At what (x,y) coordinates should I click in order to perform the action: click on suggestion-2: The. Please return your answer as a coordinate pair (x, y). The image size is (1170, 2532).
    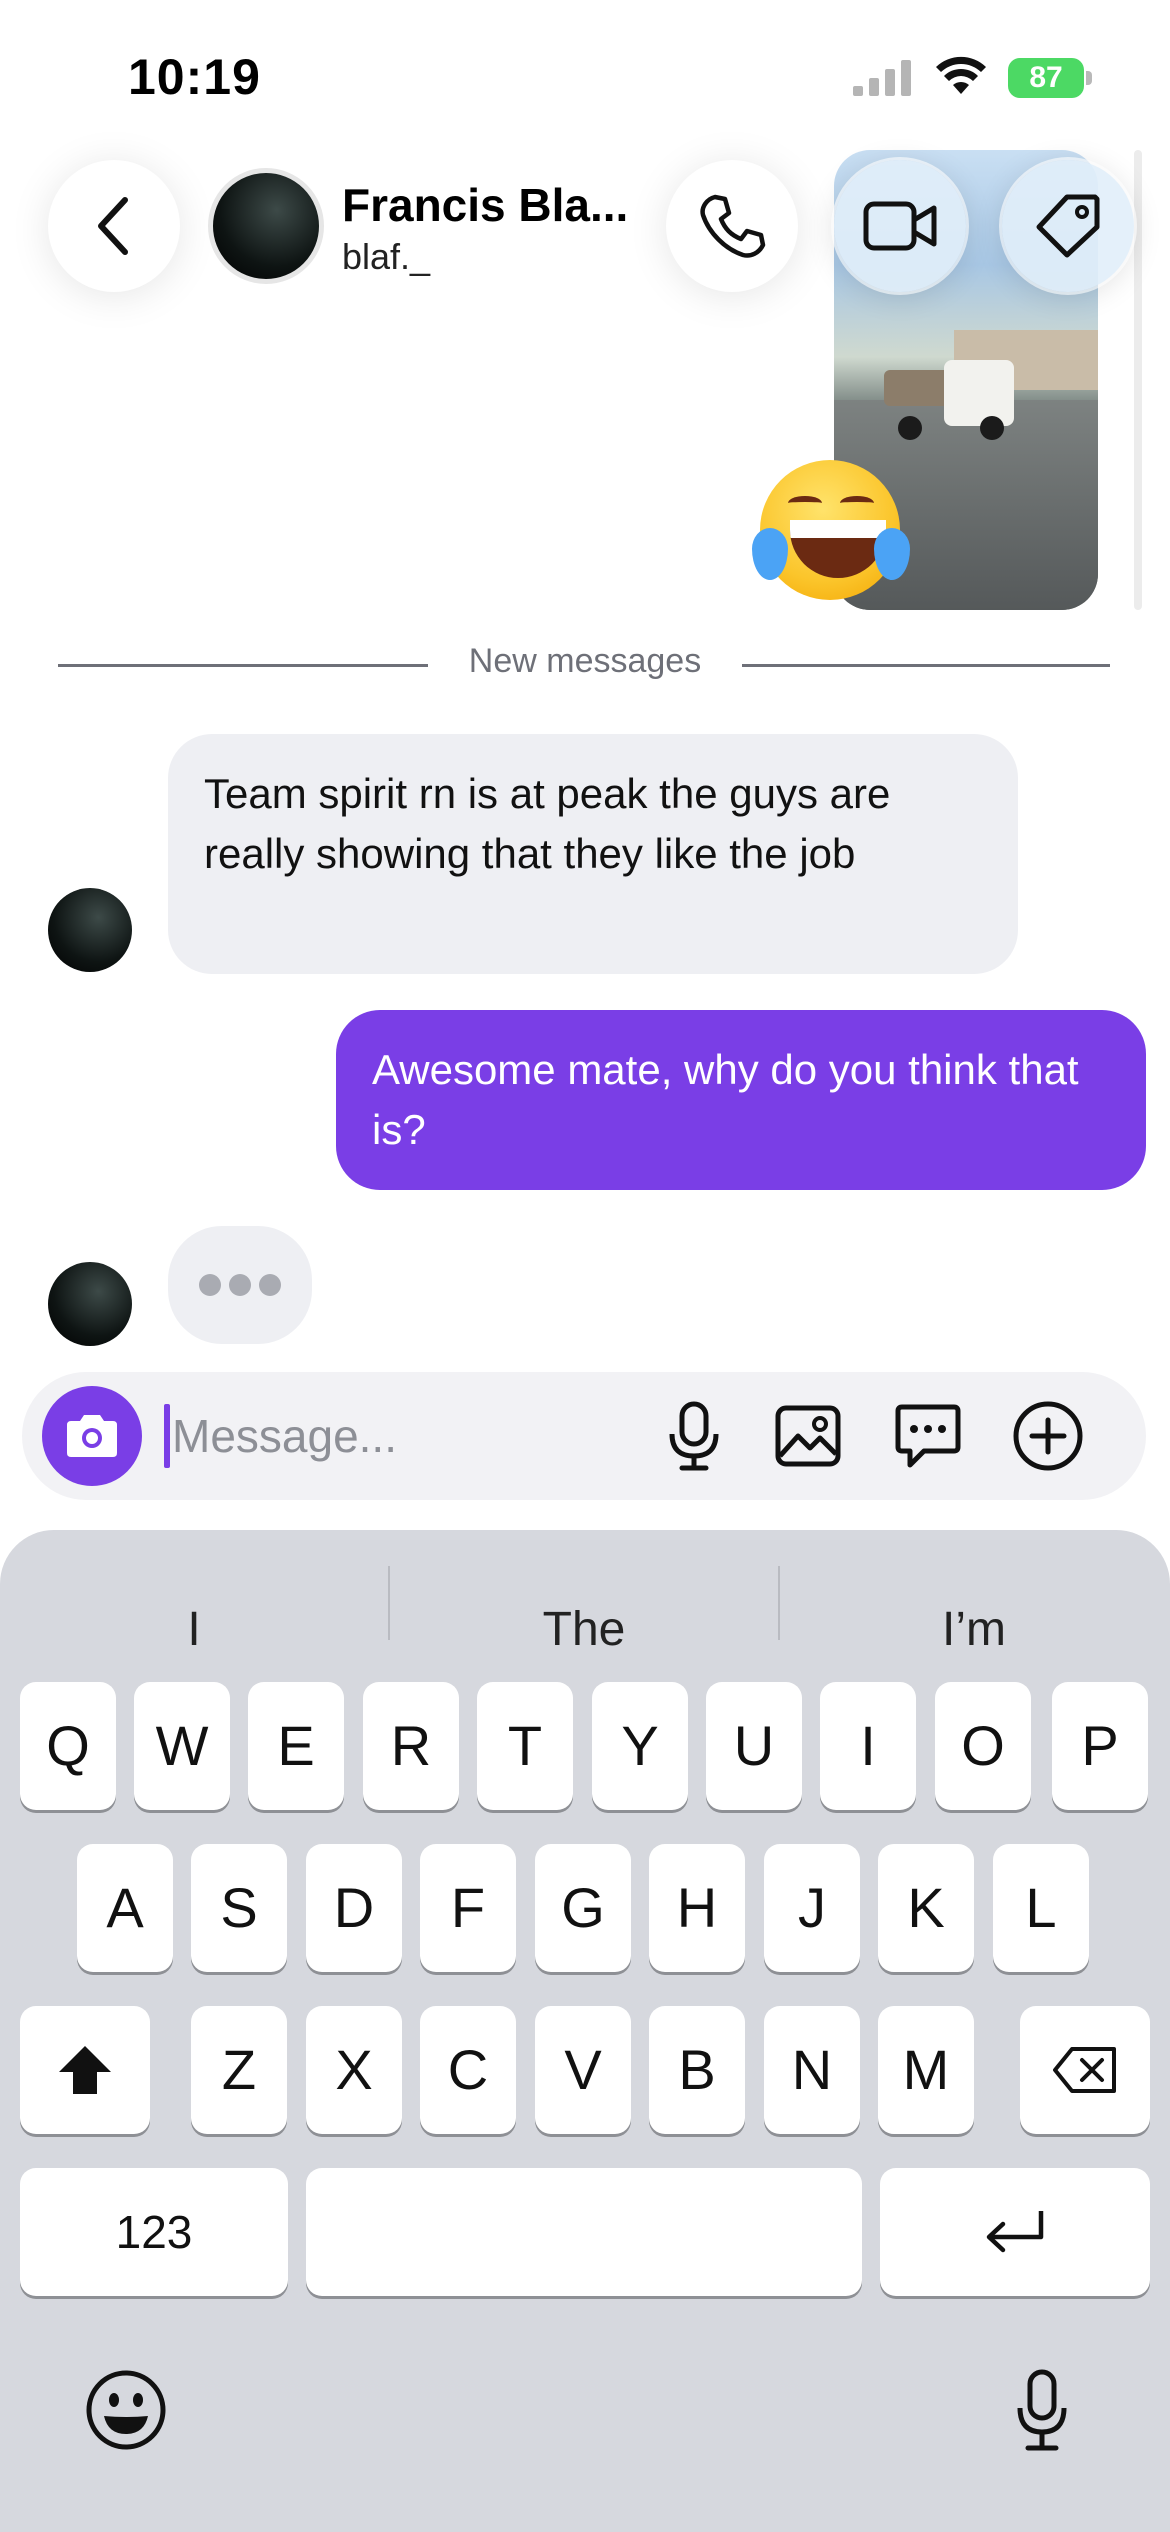
    Looking at the image, I should click on (584, 1630).